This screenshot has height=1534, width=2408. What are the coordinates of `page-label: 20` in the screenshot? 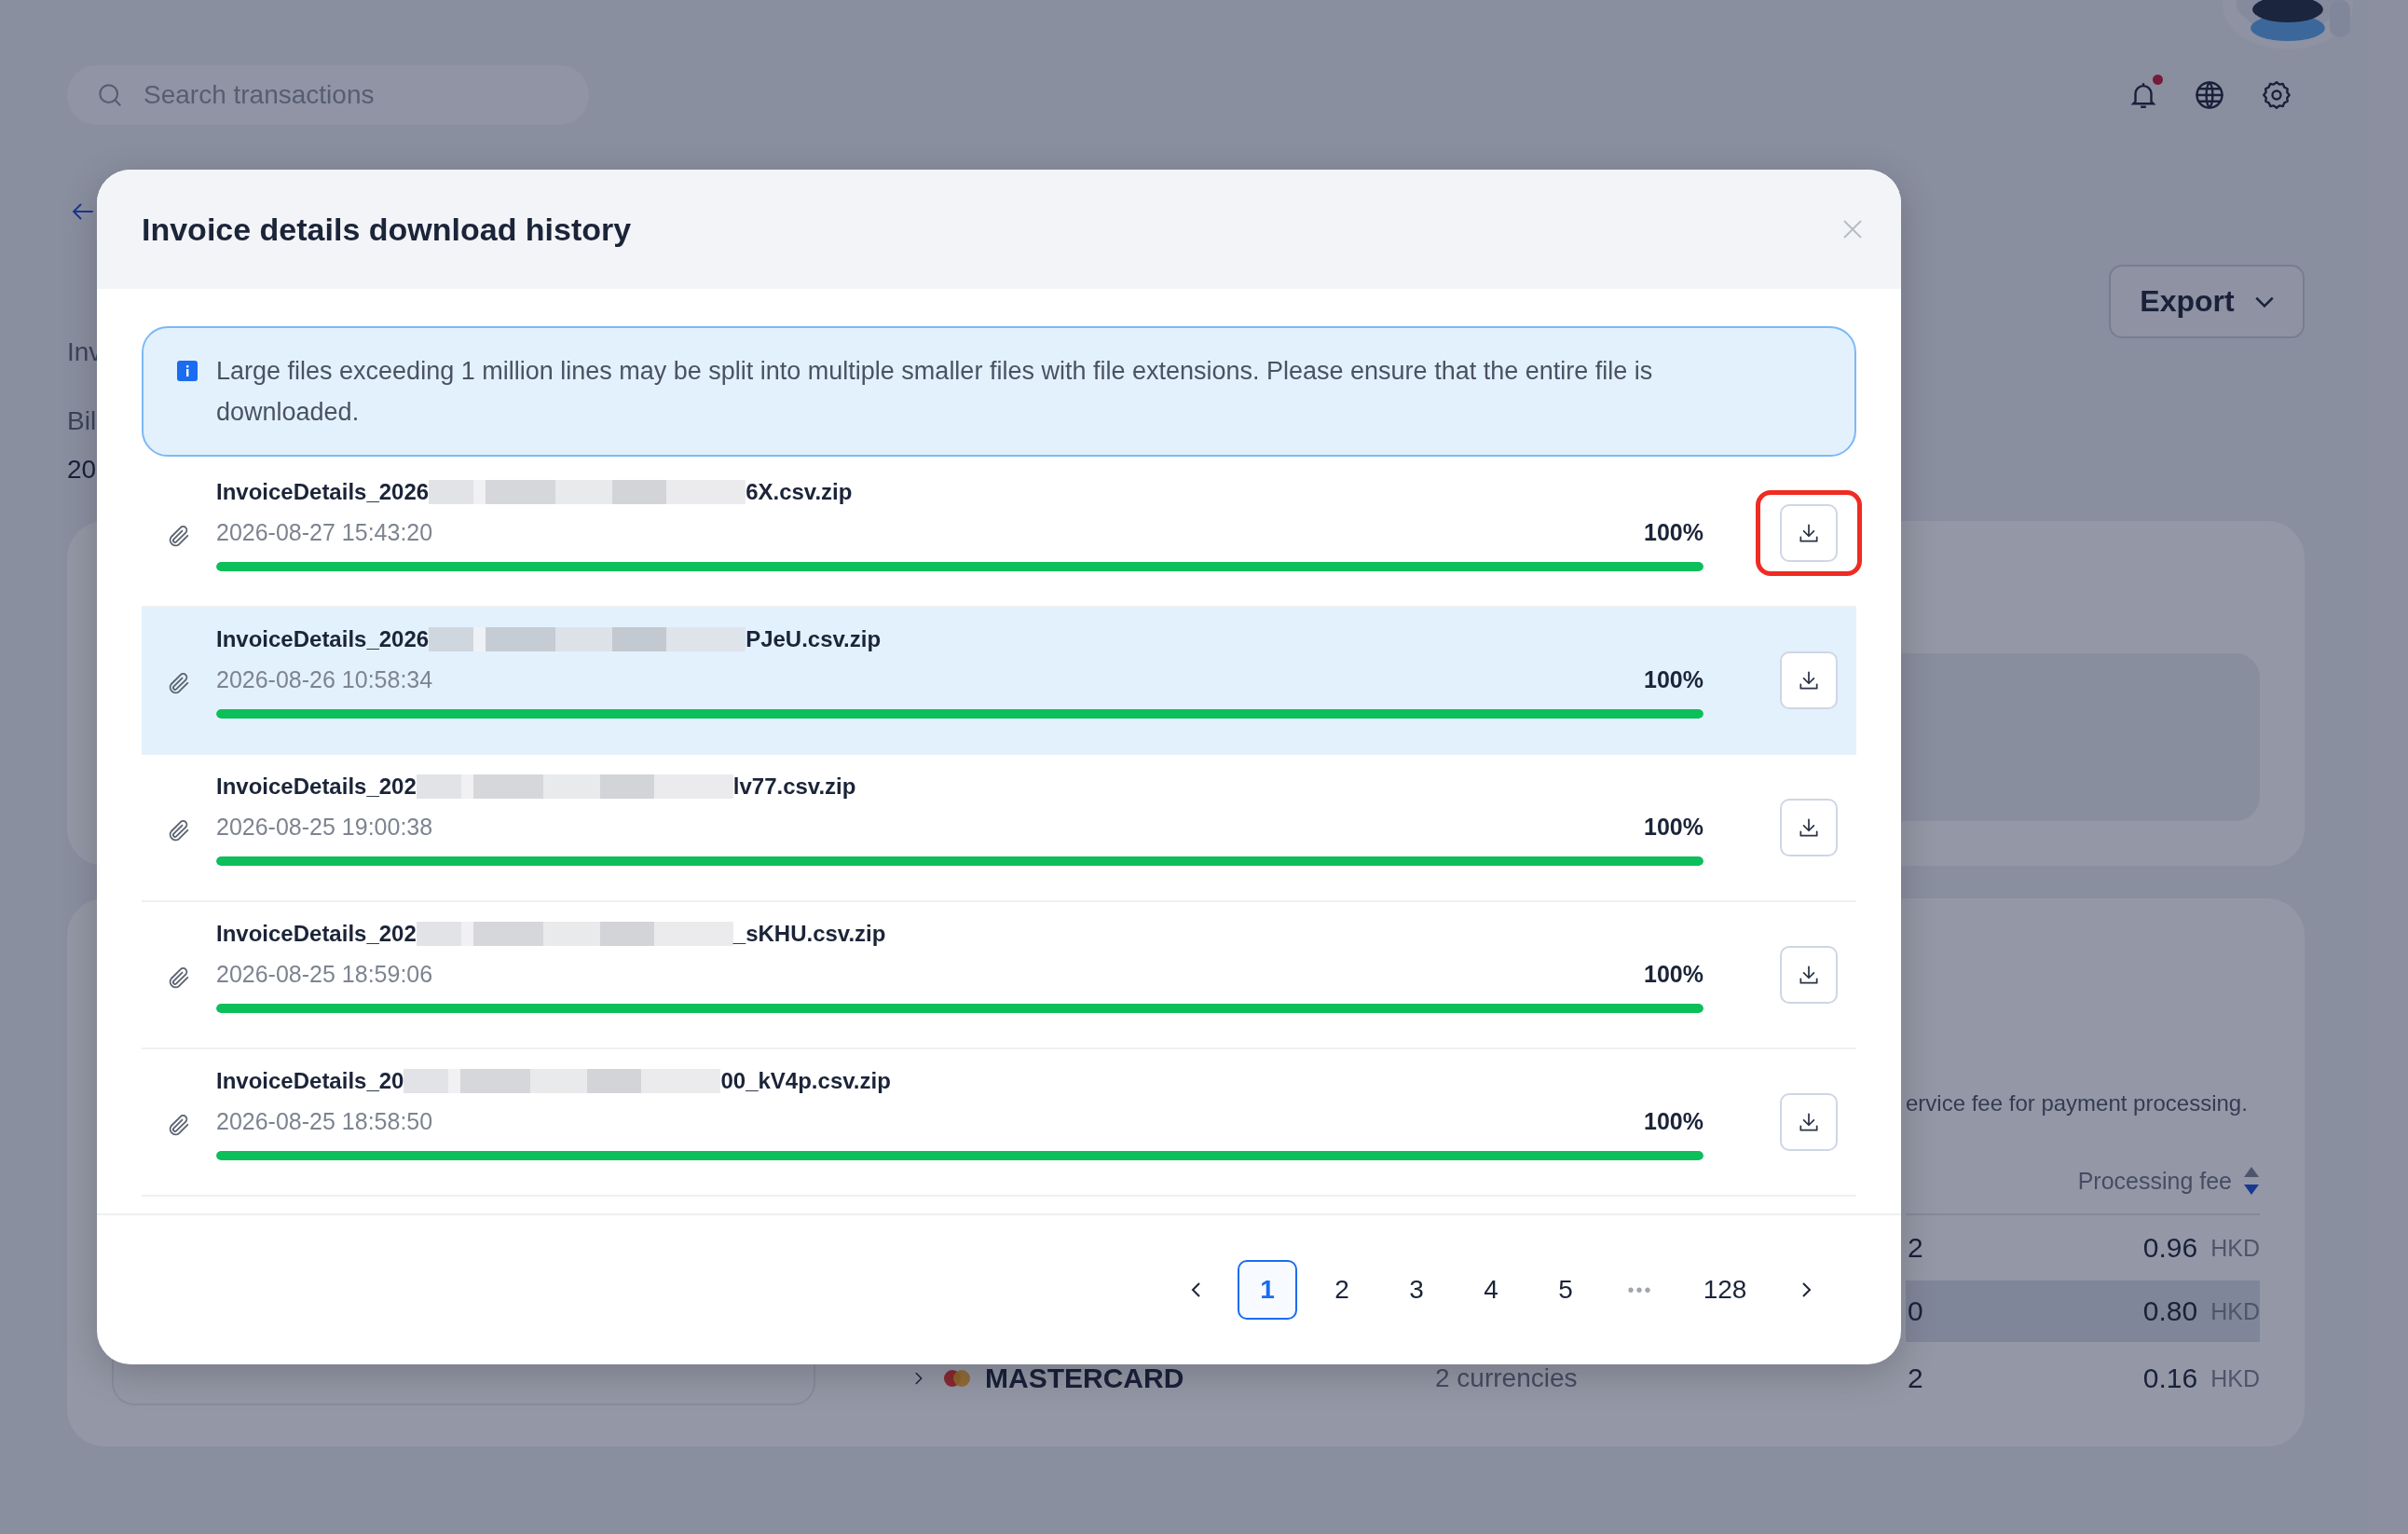 It's located at (82, 470).